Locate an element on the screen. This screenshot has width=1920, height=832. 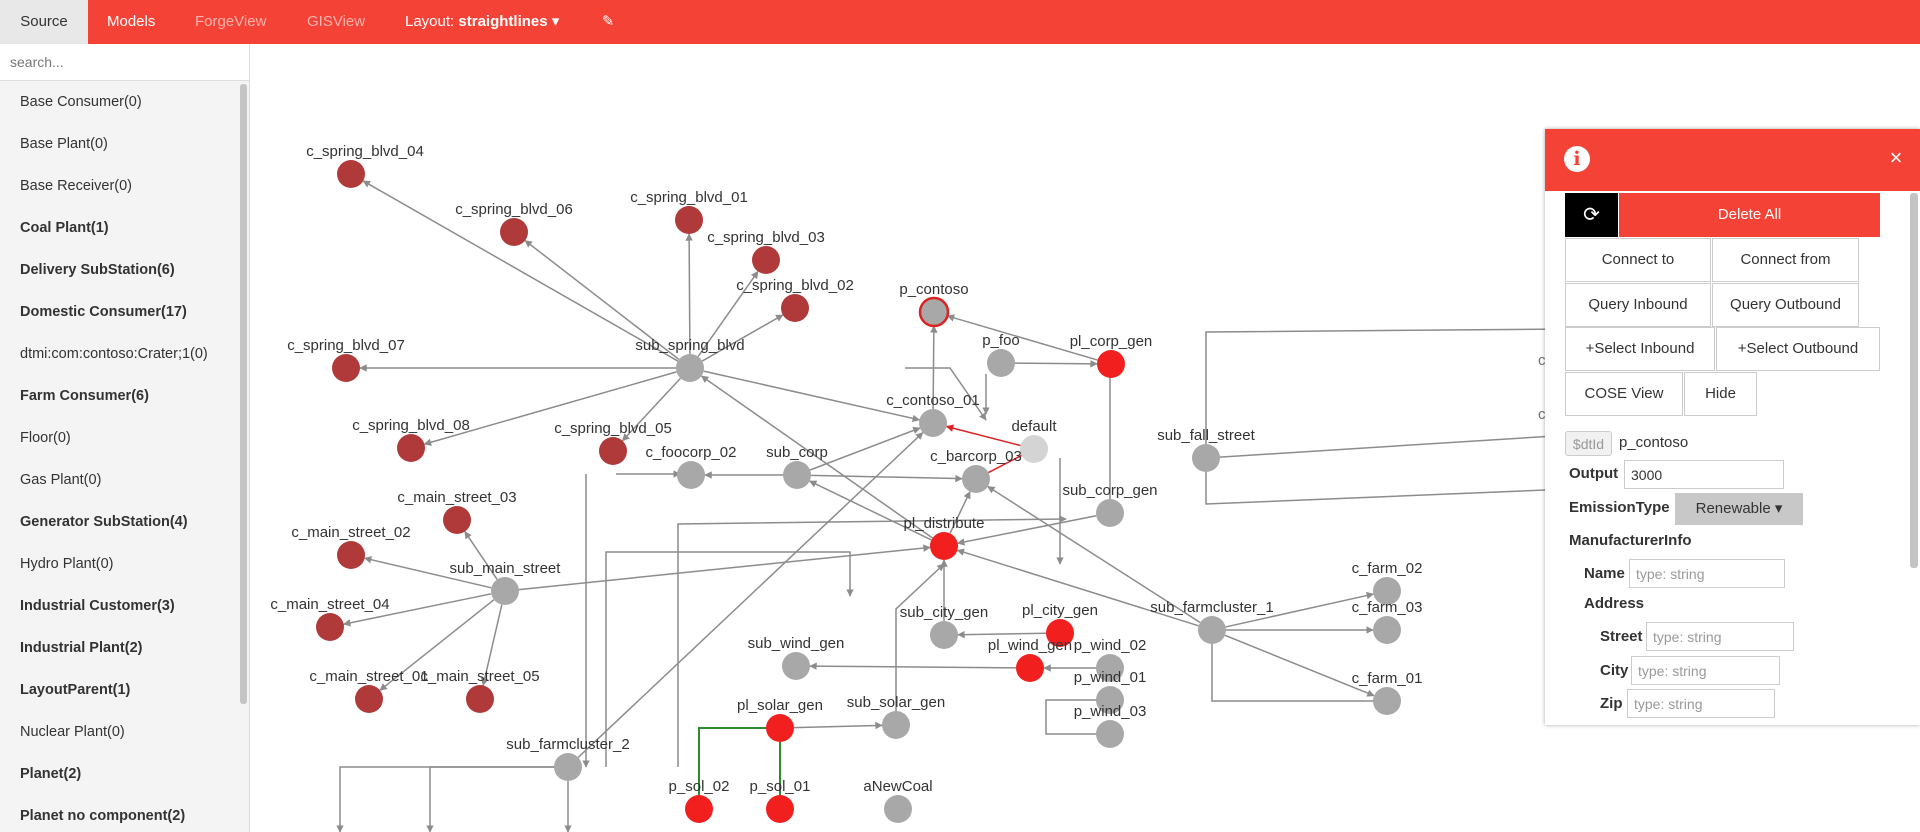
sidebar-model-item: LayoutParent(1) is located at coordinates (120, 690).